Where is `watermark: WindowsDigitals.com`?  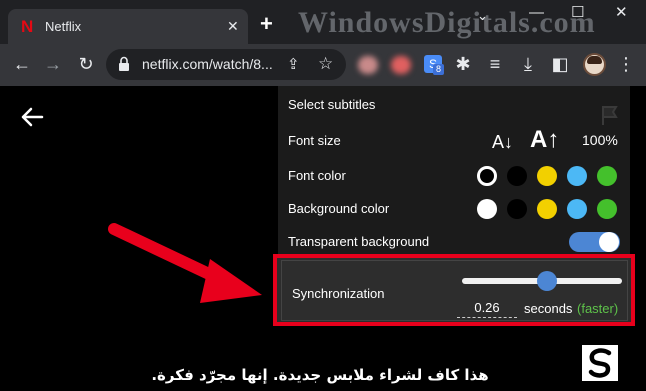 watermark: WindowsDigitals.com is located at coordinates (447, 22).